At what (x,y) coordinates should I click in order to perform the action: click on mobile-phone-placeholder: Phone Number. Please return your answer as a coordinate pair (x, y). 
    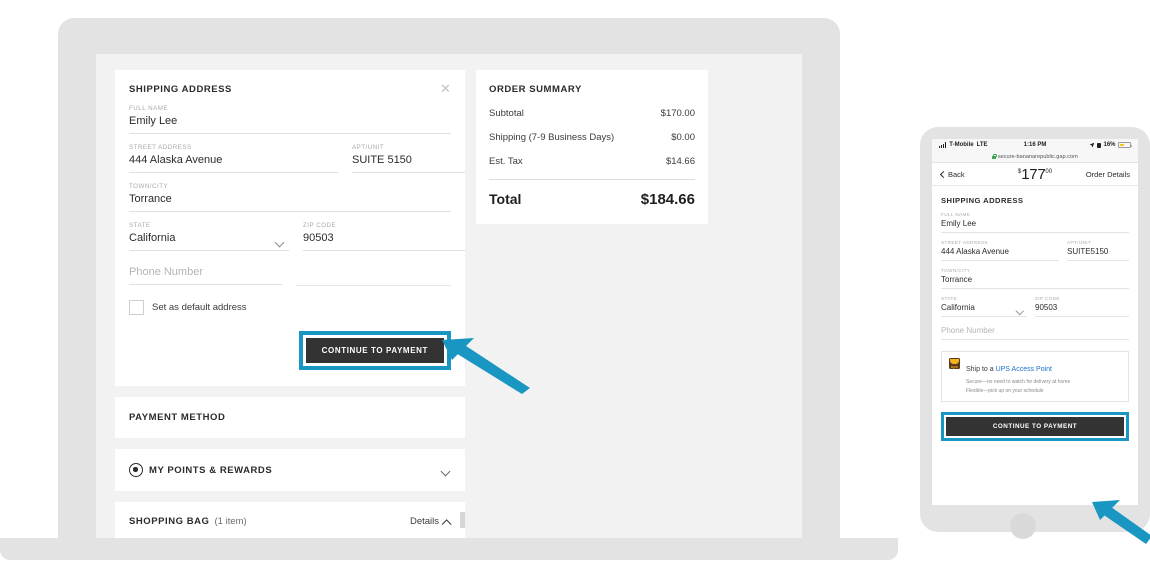
    Looking at the image, I should click on (1035, 333).